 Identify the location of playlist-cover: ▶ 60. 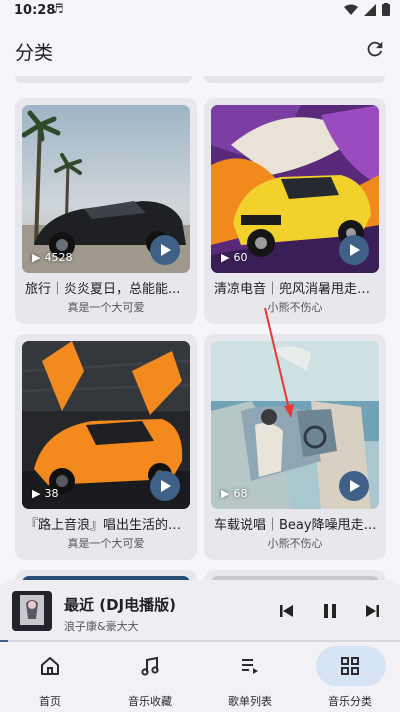
(295, 189).